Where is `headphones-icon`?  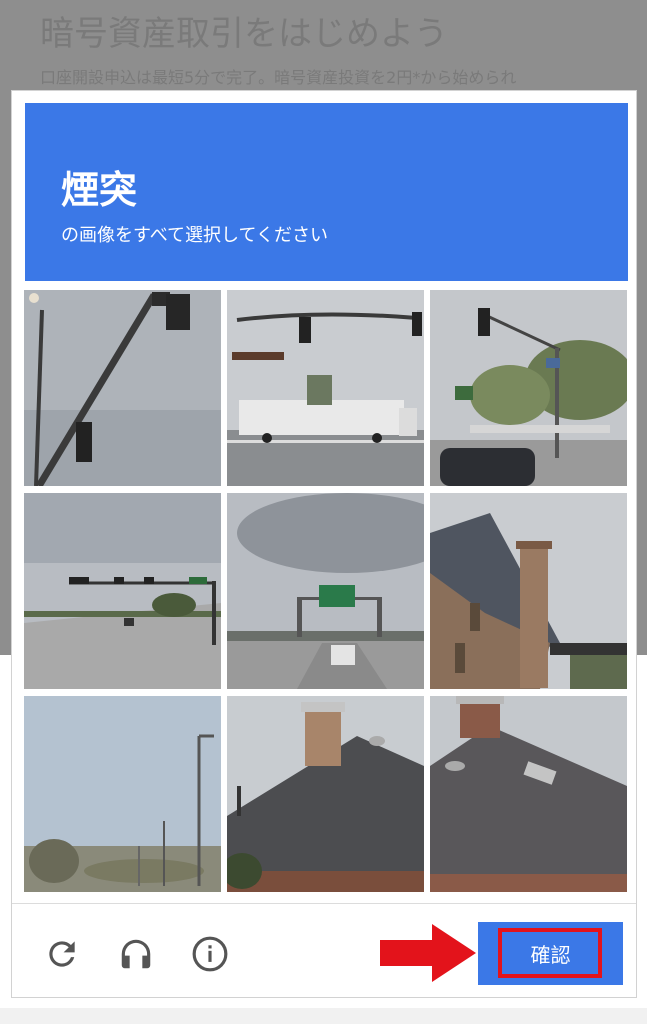
headphones-icon is located at coordinates (136, 954).